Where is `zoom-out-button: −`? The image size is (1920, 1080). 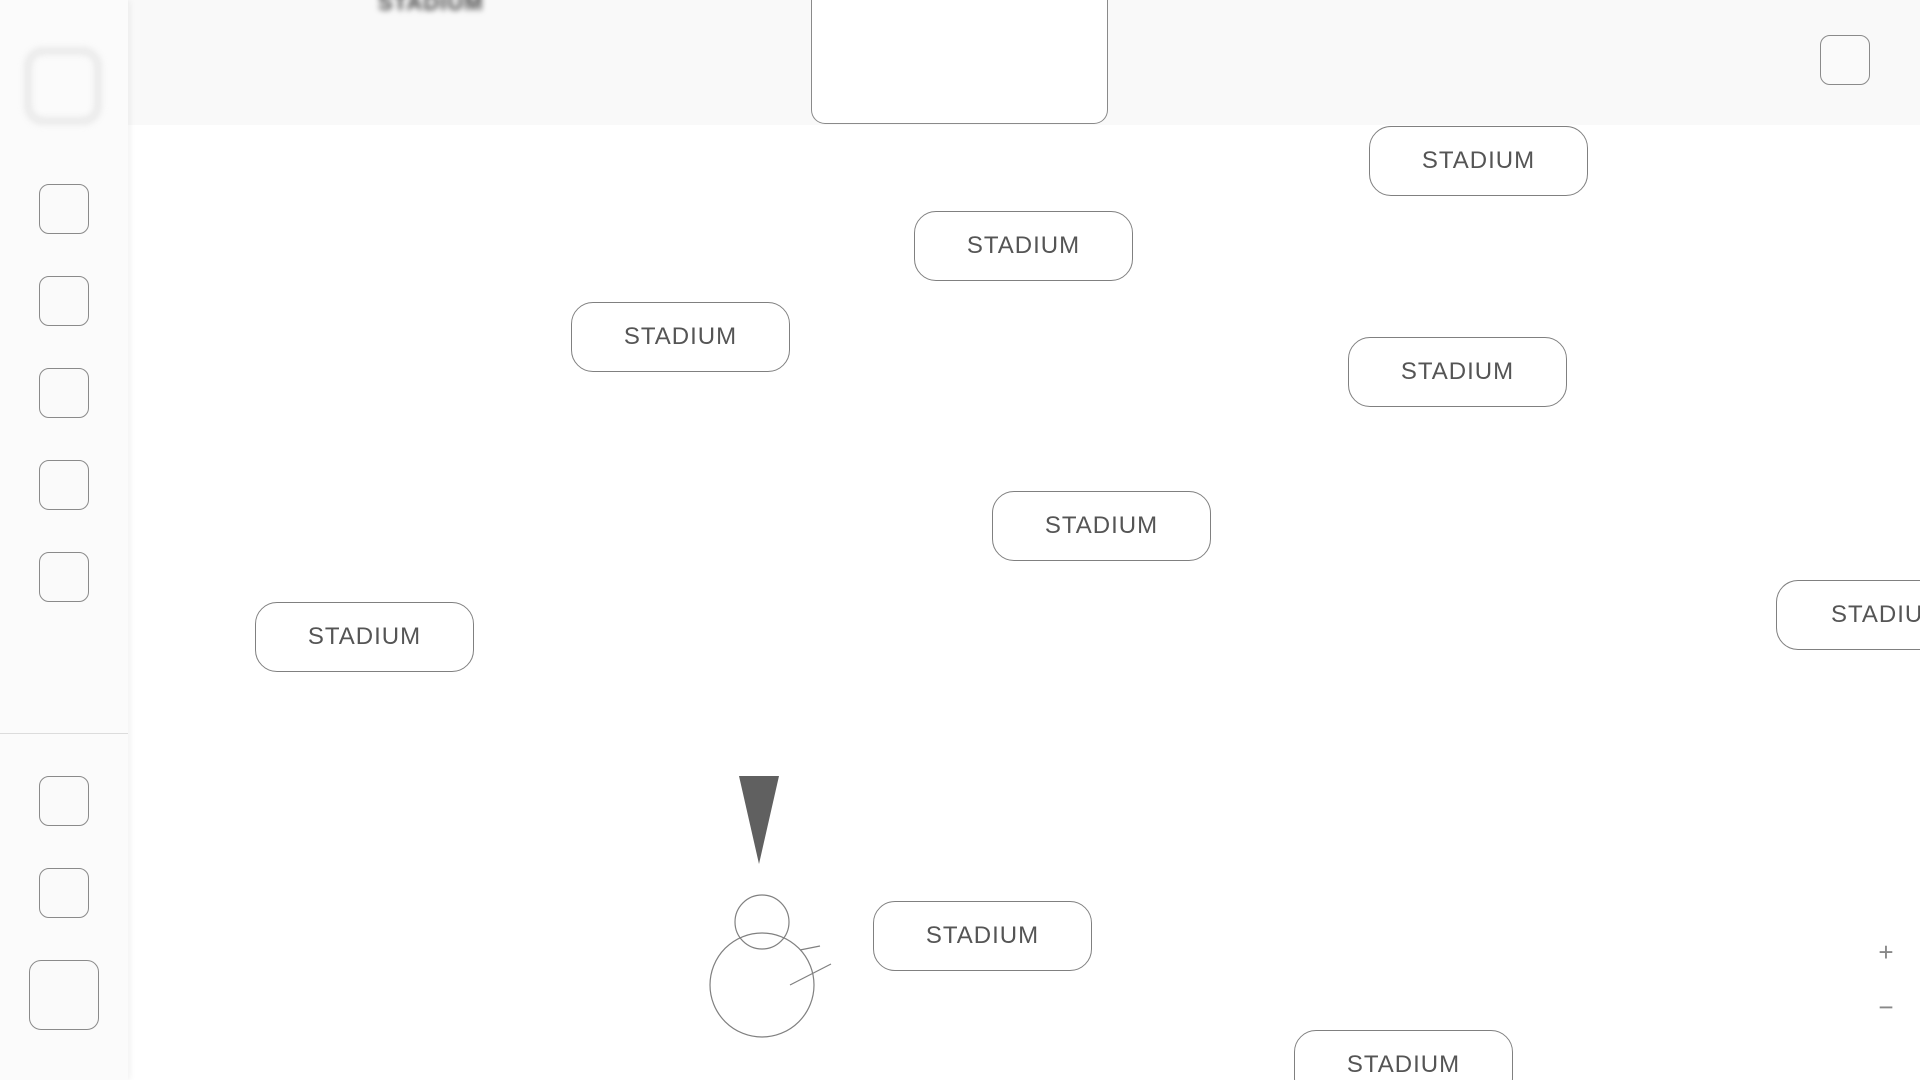
zoom-out-button: − is located at coordinates (1886, 1007).